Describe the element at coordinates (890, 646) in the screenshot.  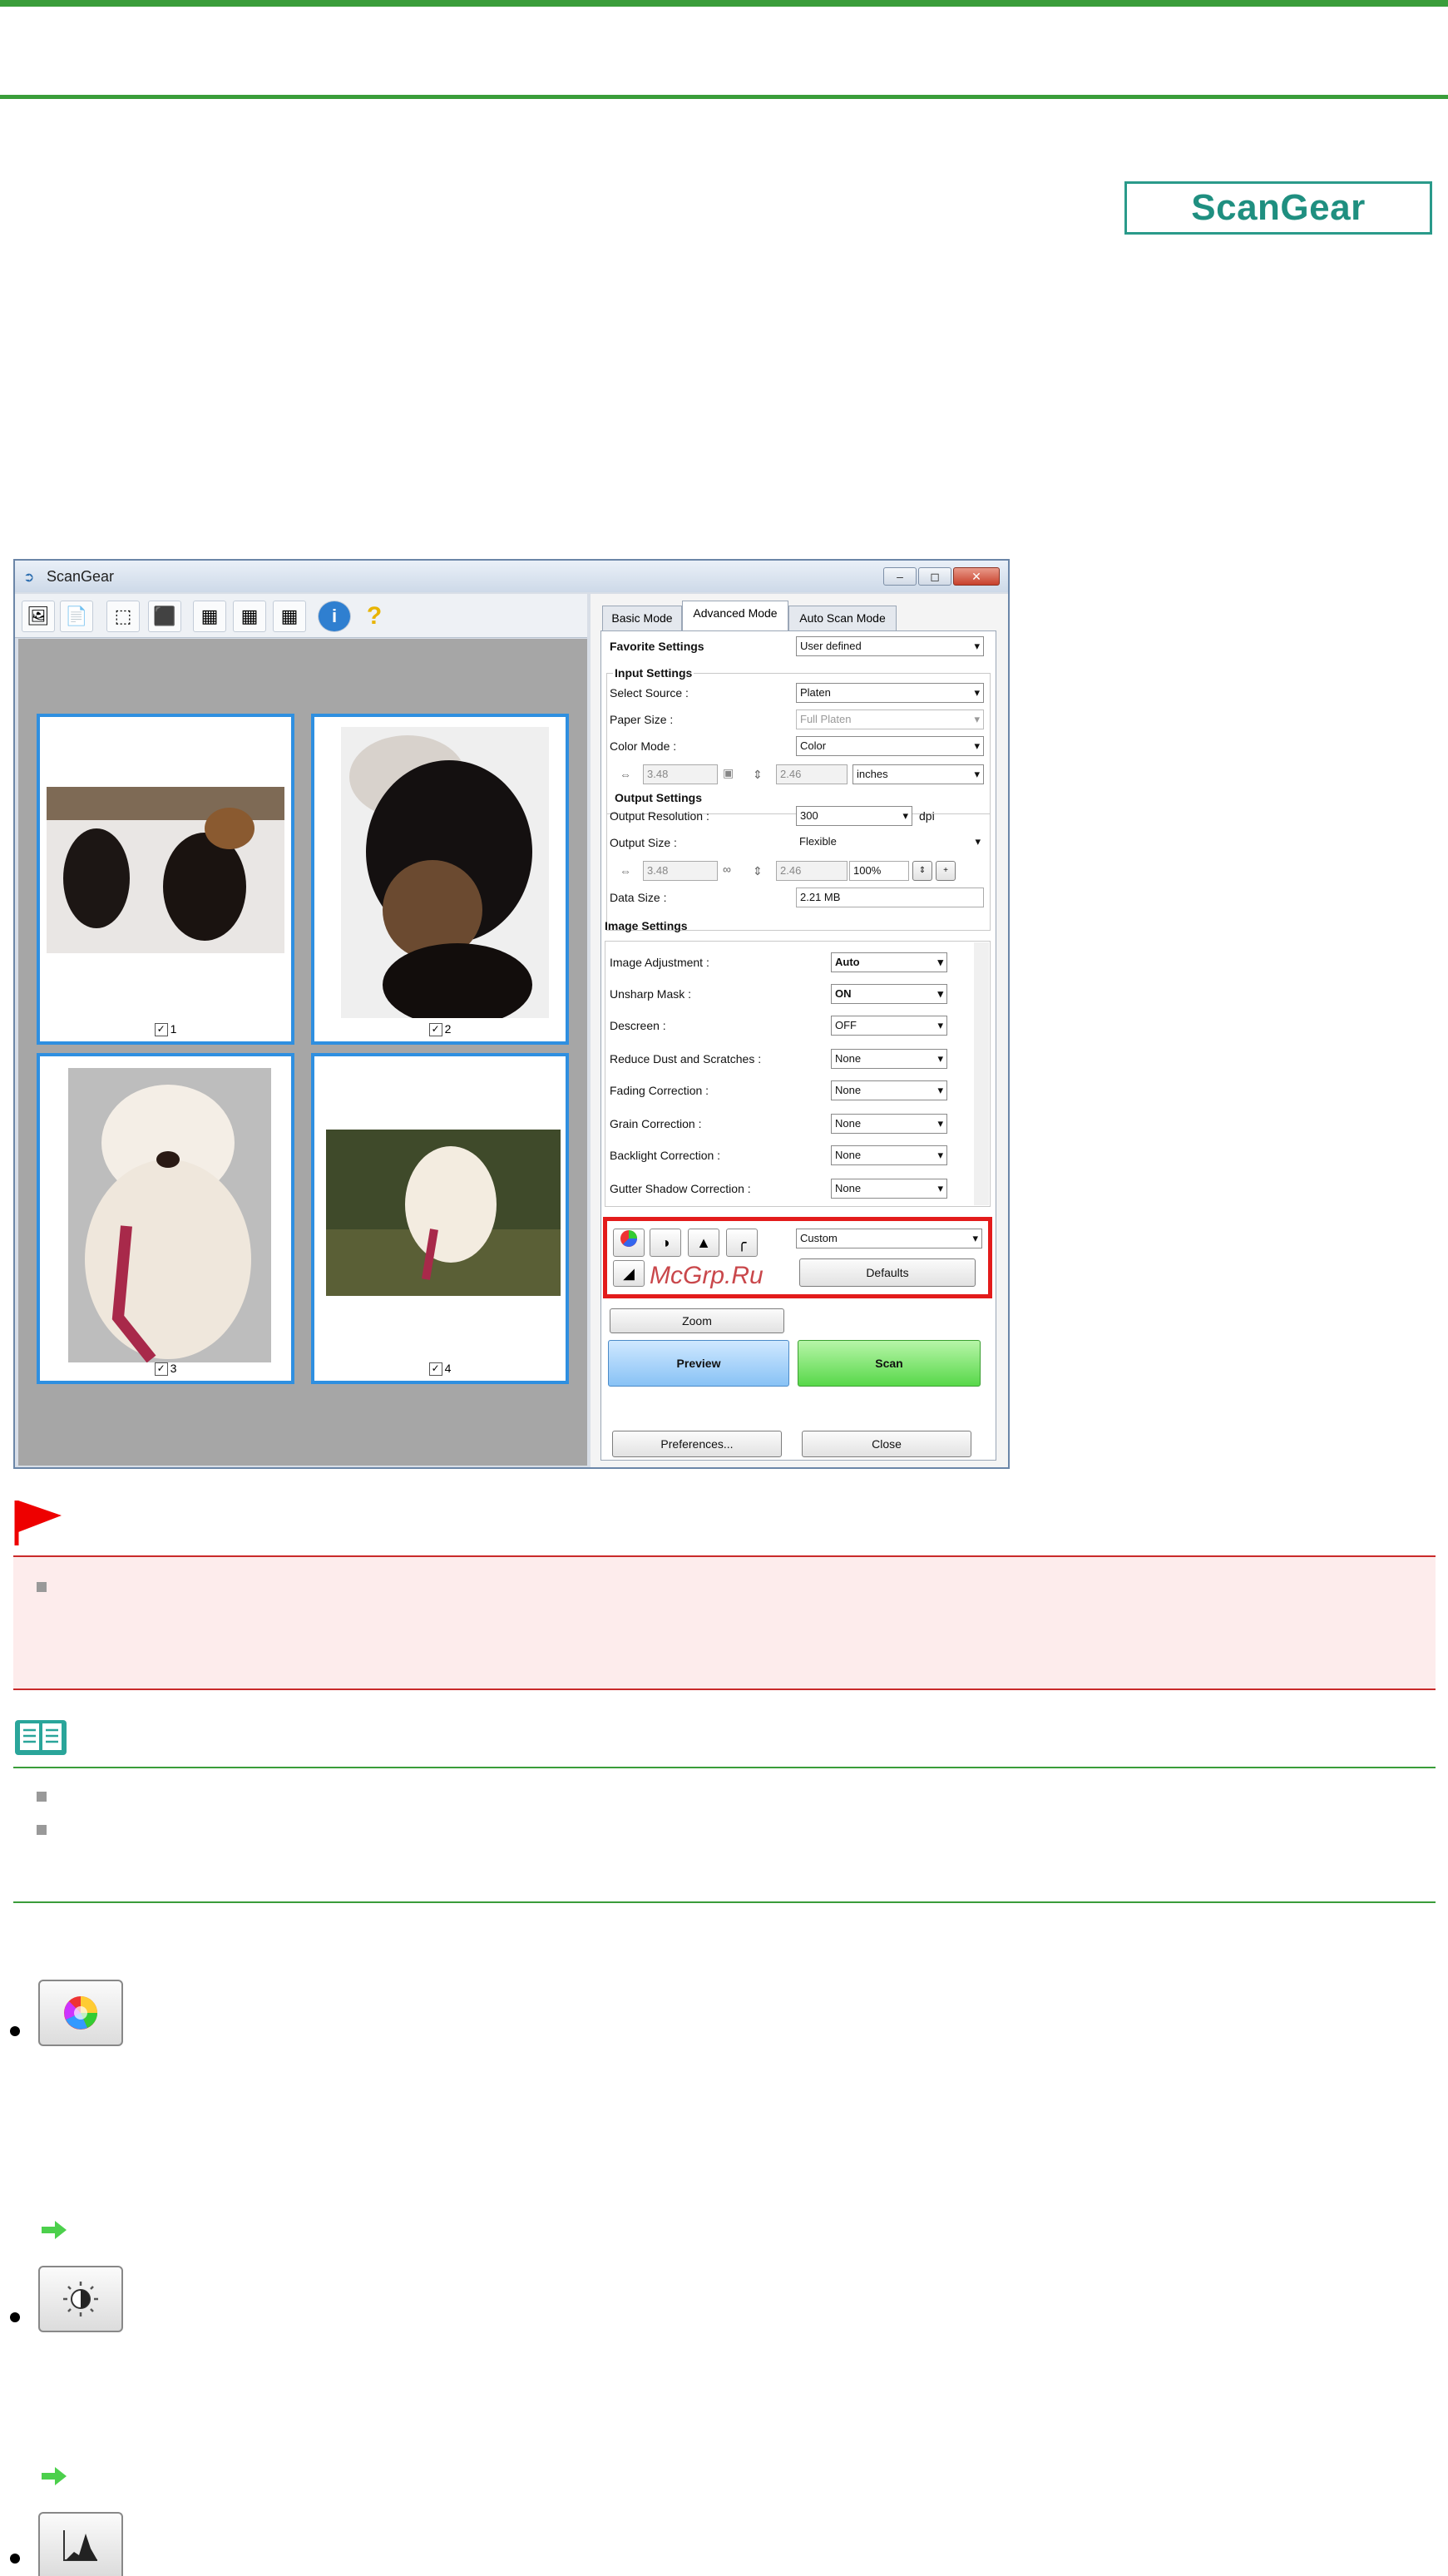
I see `favorite-settings-select: User defined` at that location.